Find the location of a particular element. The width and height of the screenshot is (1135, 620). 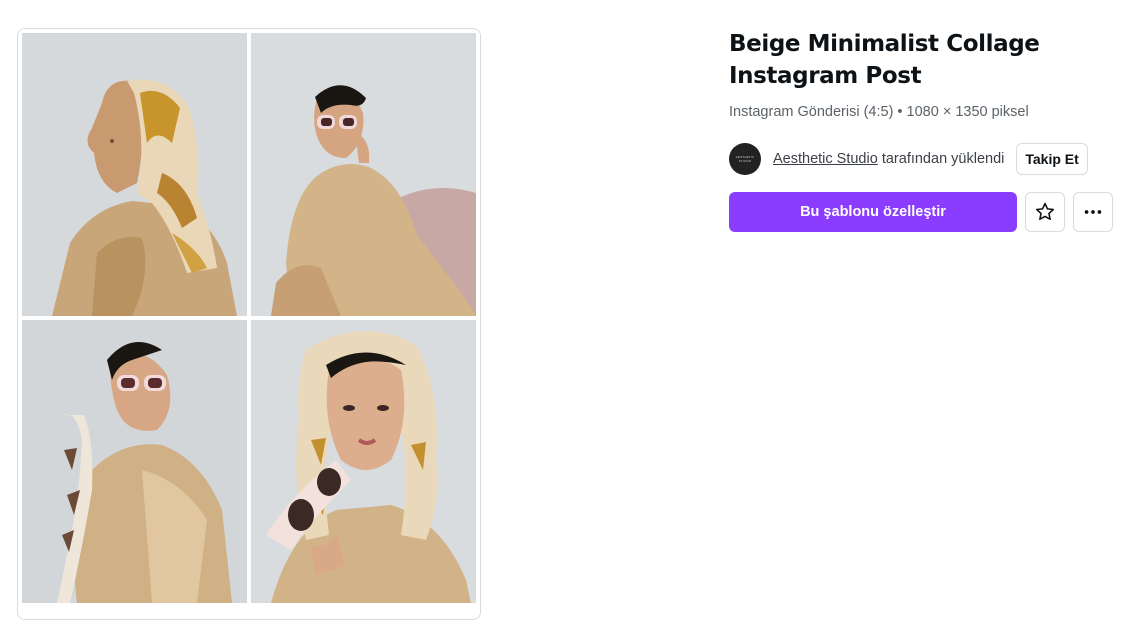

favorite-button is located at coordinates (1045, 212).